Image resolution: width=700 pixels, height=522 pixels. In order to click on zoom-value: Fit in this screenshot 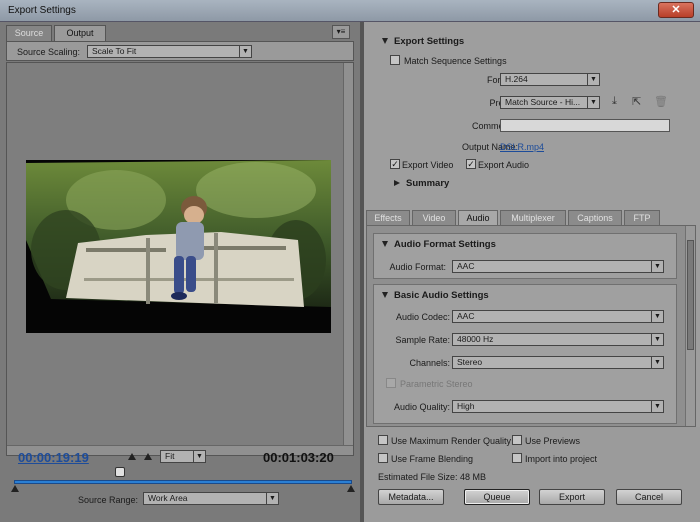, I will do `click(170, 456)`.